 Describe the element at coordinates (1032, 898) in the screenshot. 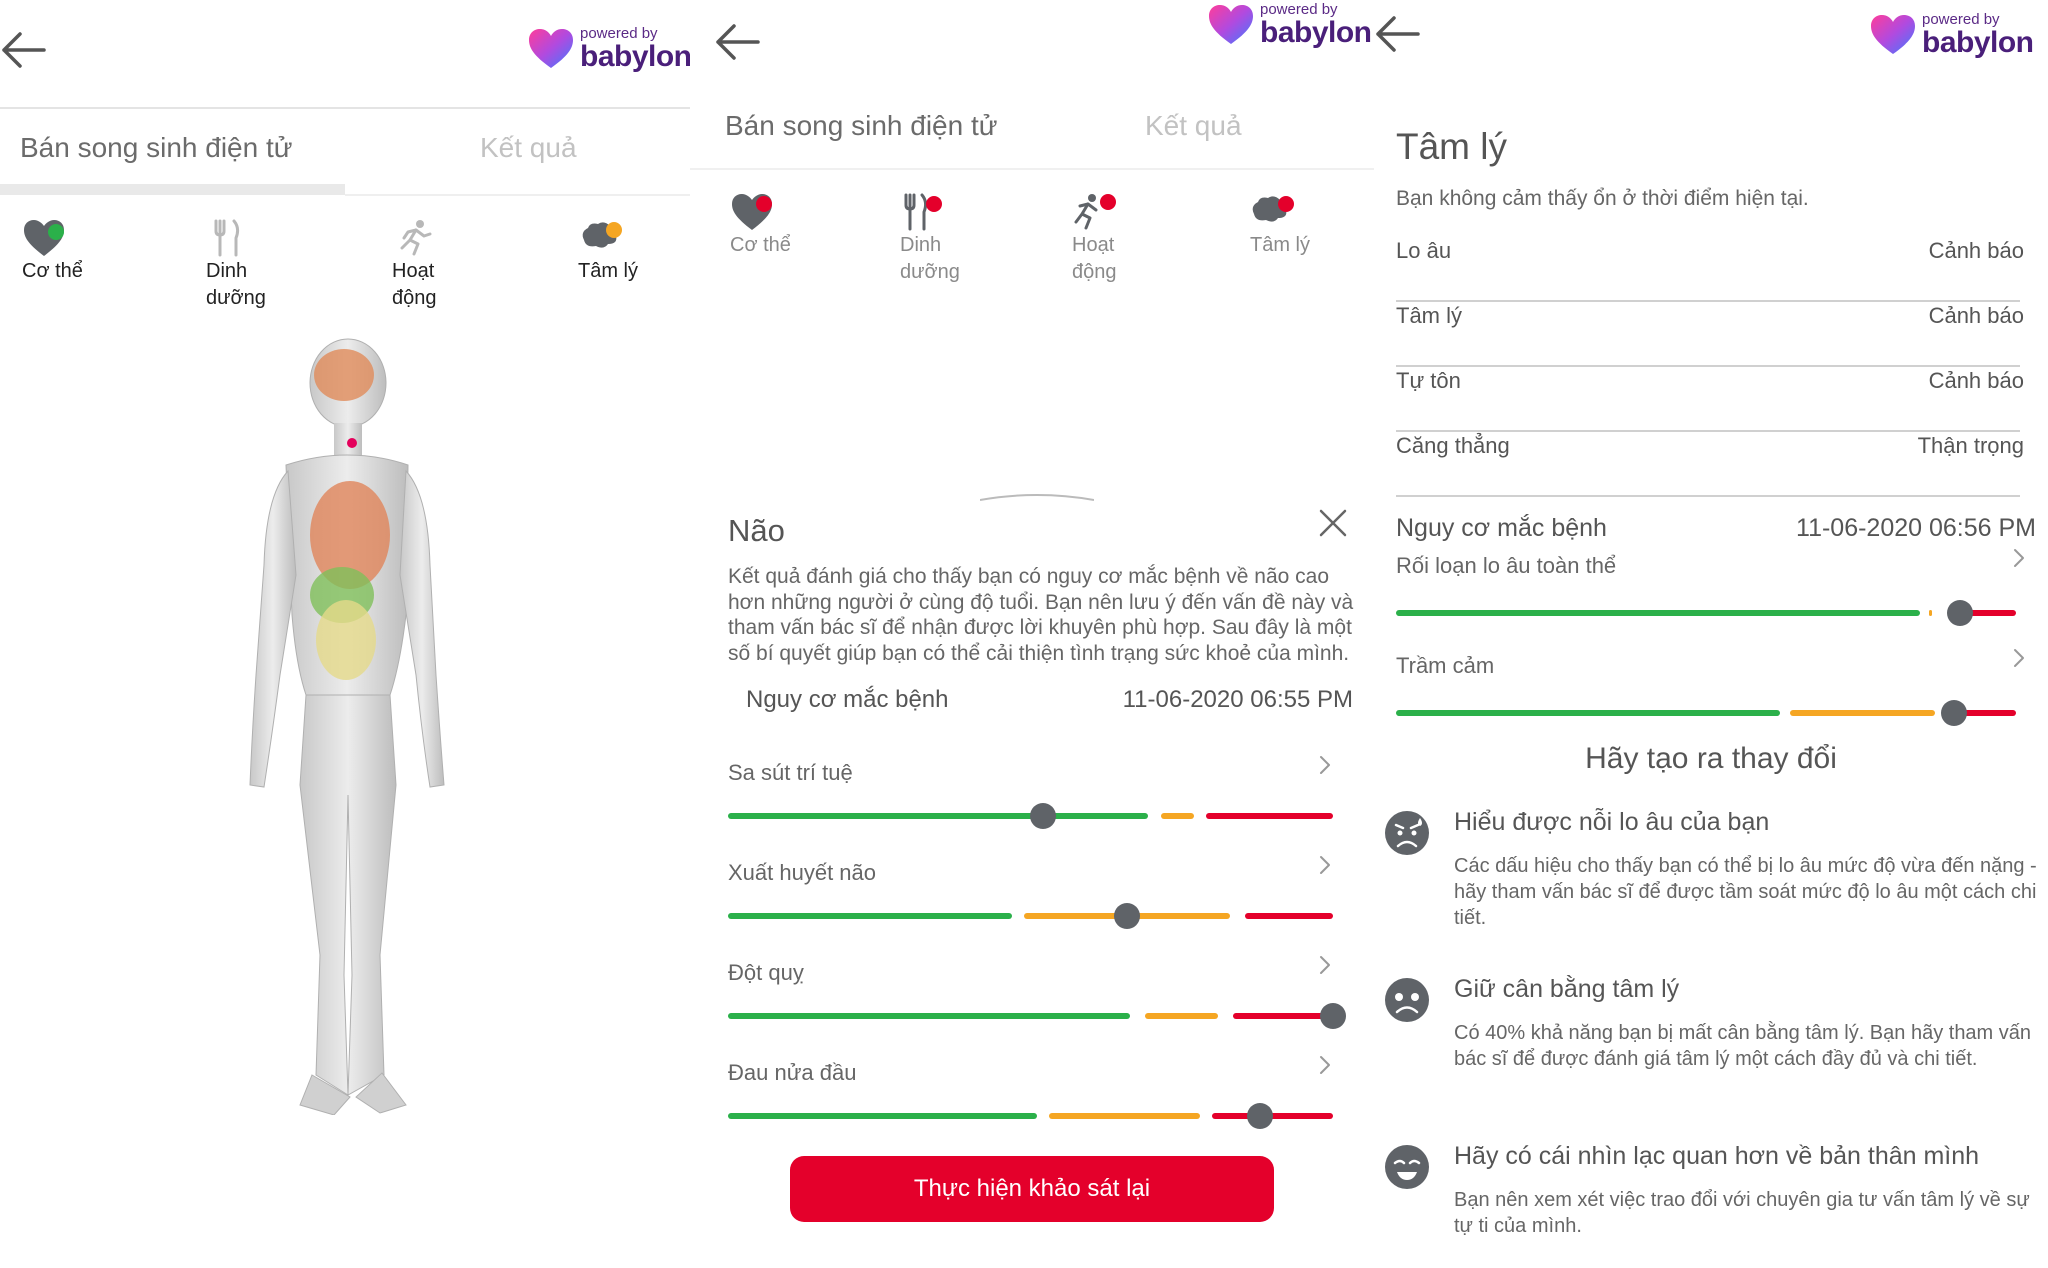

I see `risk-row: Xuất huyết não` at that location.